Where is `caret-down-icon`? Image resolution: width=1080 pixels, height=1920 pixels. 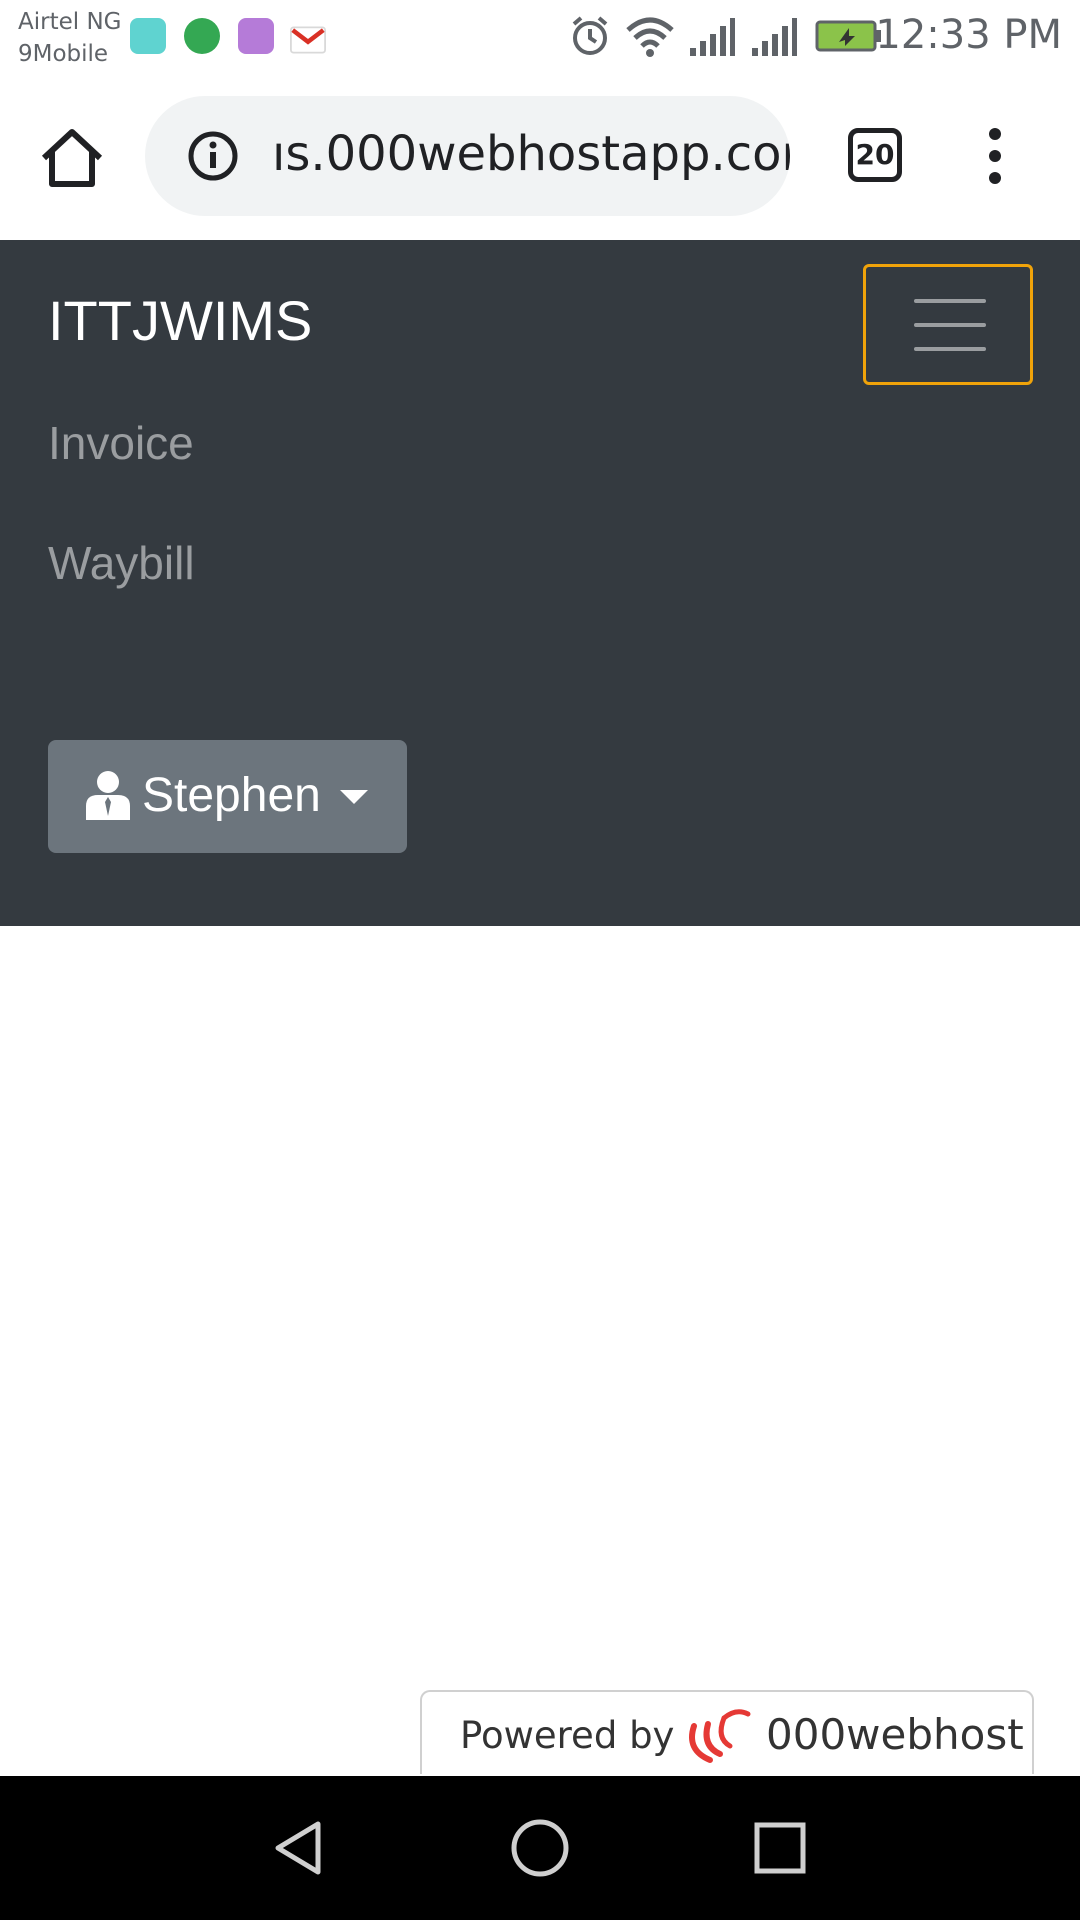 caret-down-icon is located at coordinates (354, 797).